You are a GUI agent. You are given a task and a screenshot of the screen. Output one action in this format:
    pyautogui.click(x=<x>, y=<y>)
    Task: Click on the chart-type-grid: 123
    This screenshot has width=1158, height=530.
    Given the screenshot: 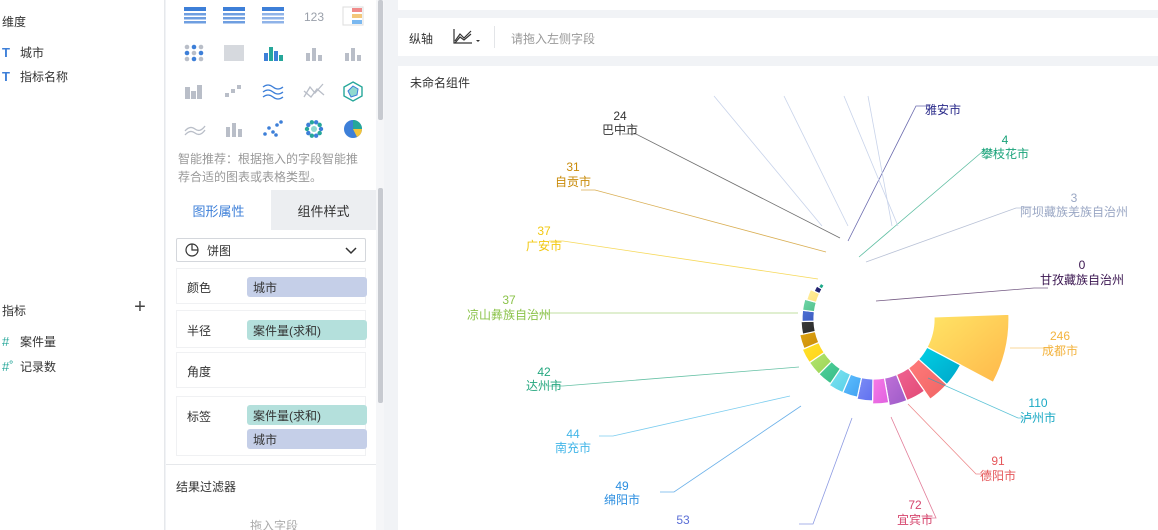 What is the action you would take?
    pyautogui.click(x=274, y=72)
    